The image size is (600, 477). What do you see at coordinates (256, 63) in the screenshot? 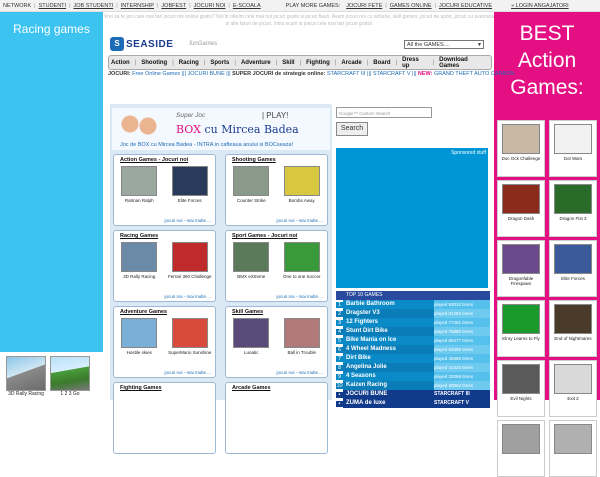
I see `cat-adventure: Adventure` at bounding box center [256, 63].